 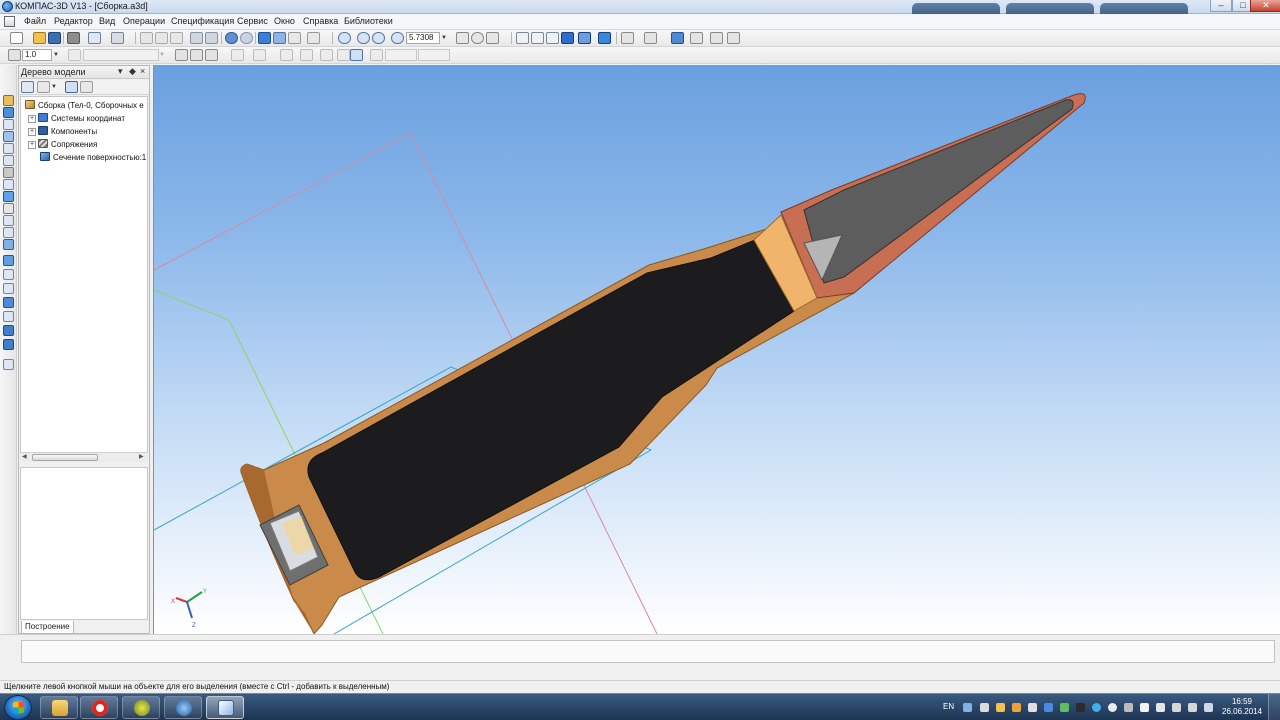 I want to click on wordpress-icon, so click(x=1112, y=707).